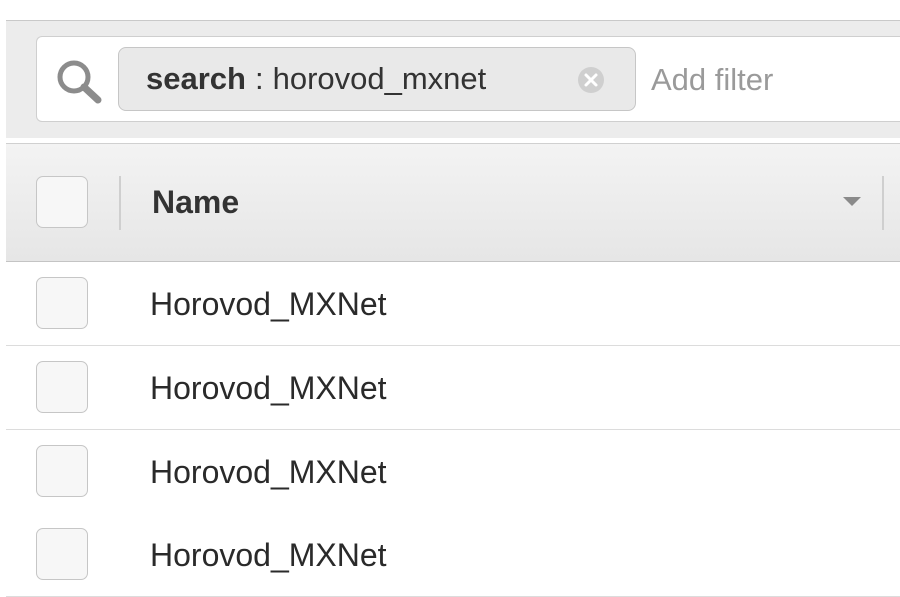 The image size is (900, 597). What do you see at coordinates (771, 80) in the screenshot?
I see `add-filter-input` at bounding box center [771, 80].